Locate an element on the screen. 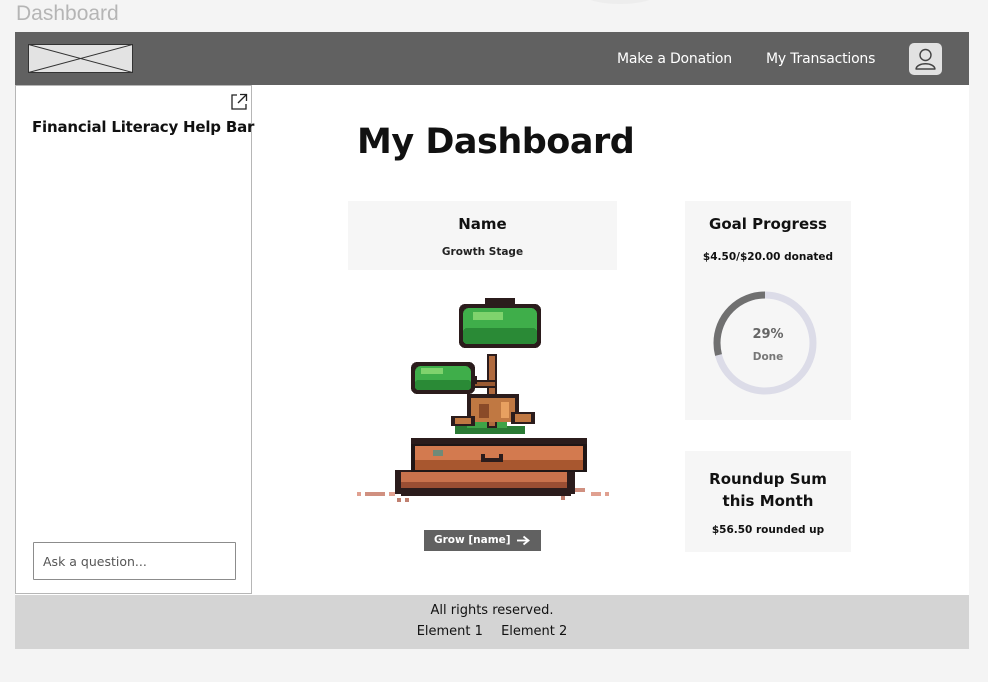 This screenshot has height=682, width=988. goal-percent: 29% is located at coordinates (768, 334).